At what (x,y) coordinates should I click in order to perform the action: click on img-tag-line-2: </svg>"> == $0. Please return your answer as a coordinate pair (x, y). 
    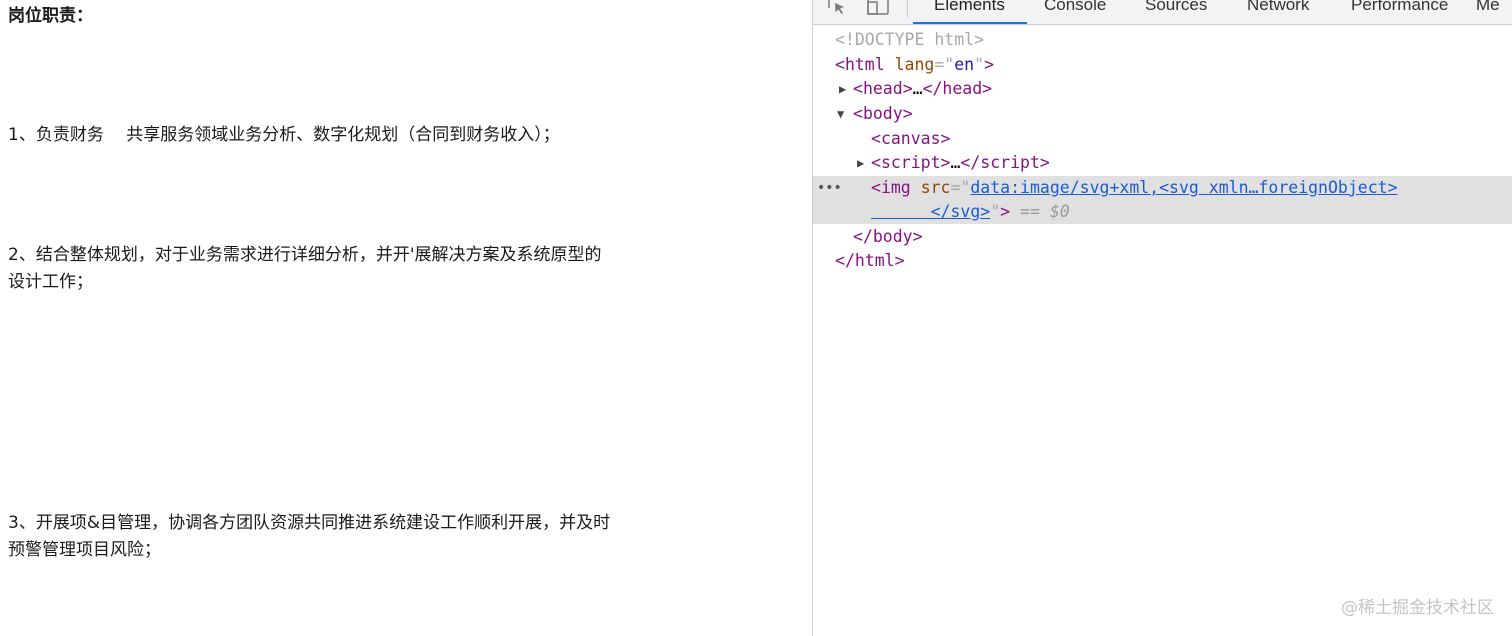
    Looking at the image, I should click on (1000, 211).